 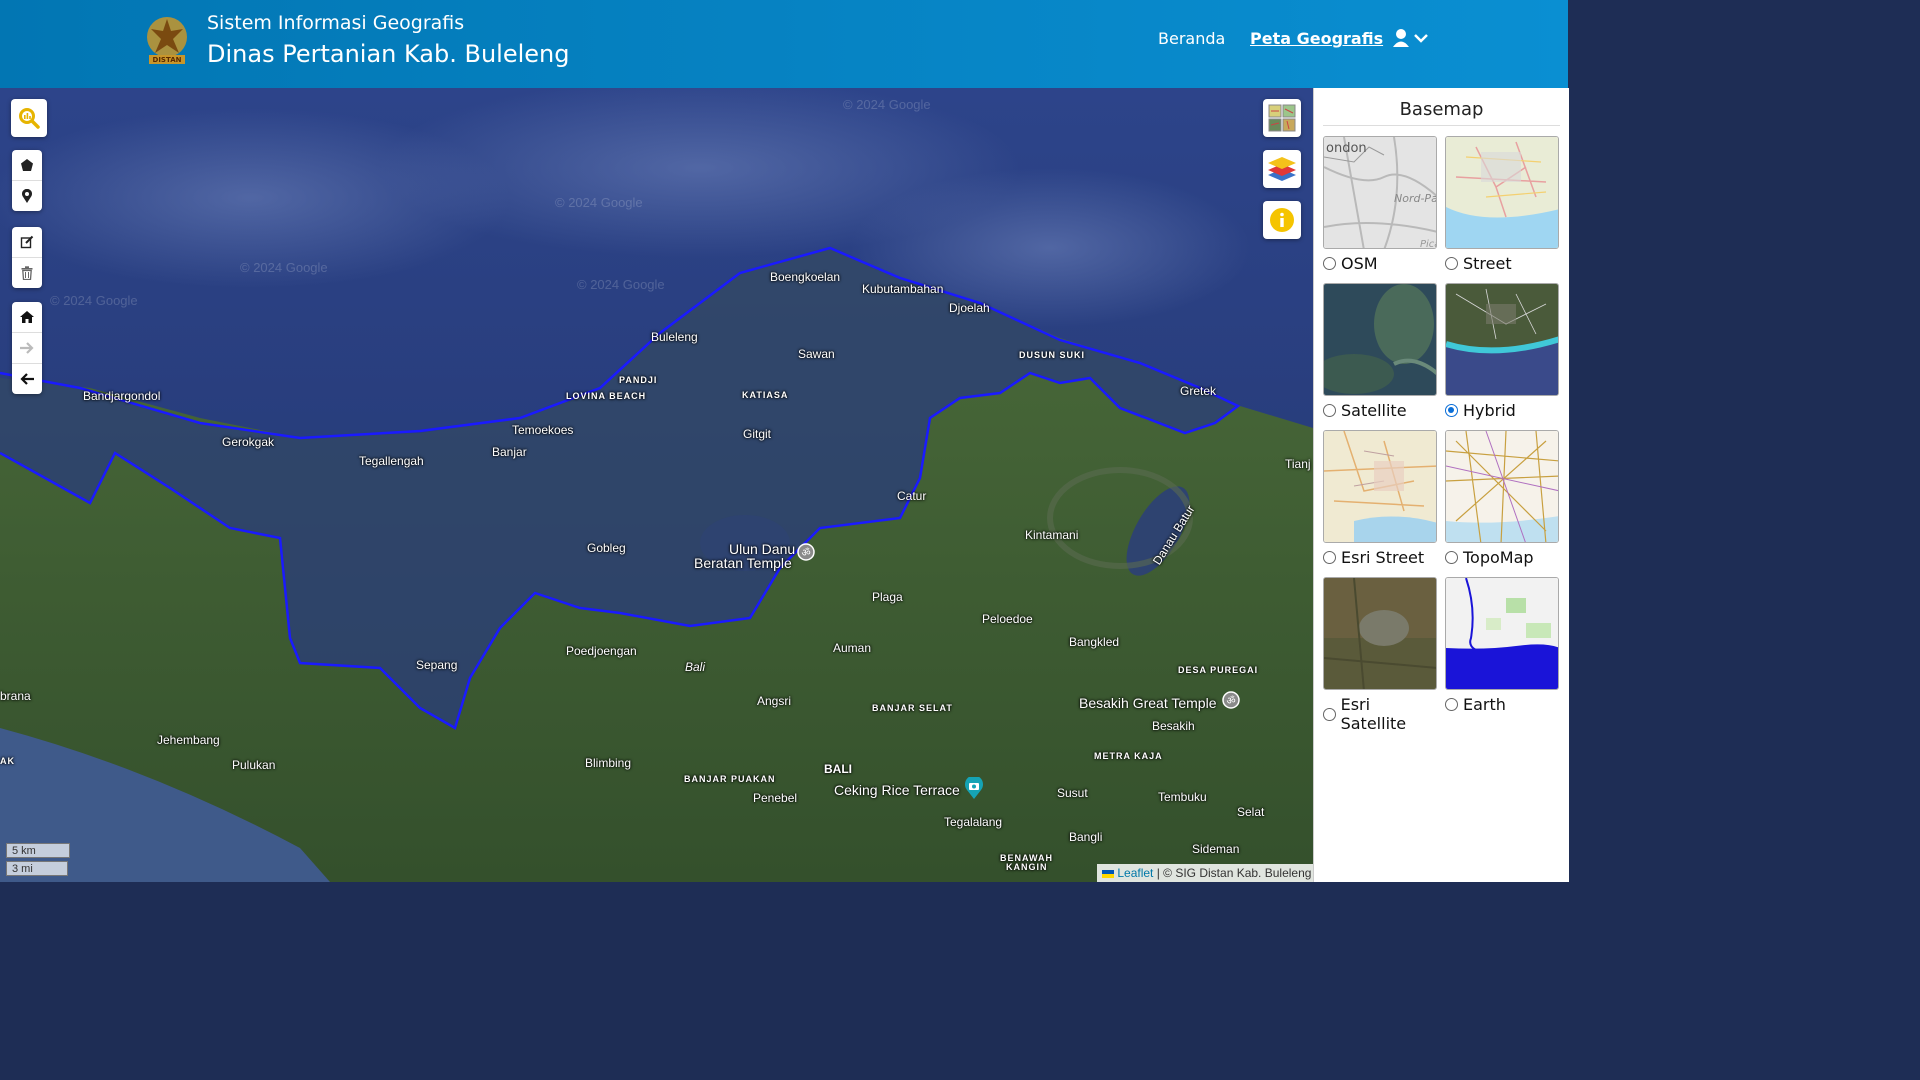 What do you see at coordinates (775, 798) in the screenshot?
I see `place-label: Penebel` at bounding box center [775, 798].